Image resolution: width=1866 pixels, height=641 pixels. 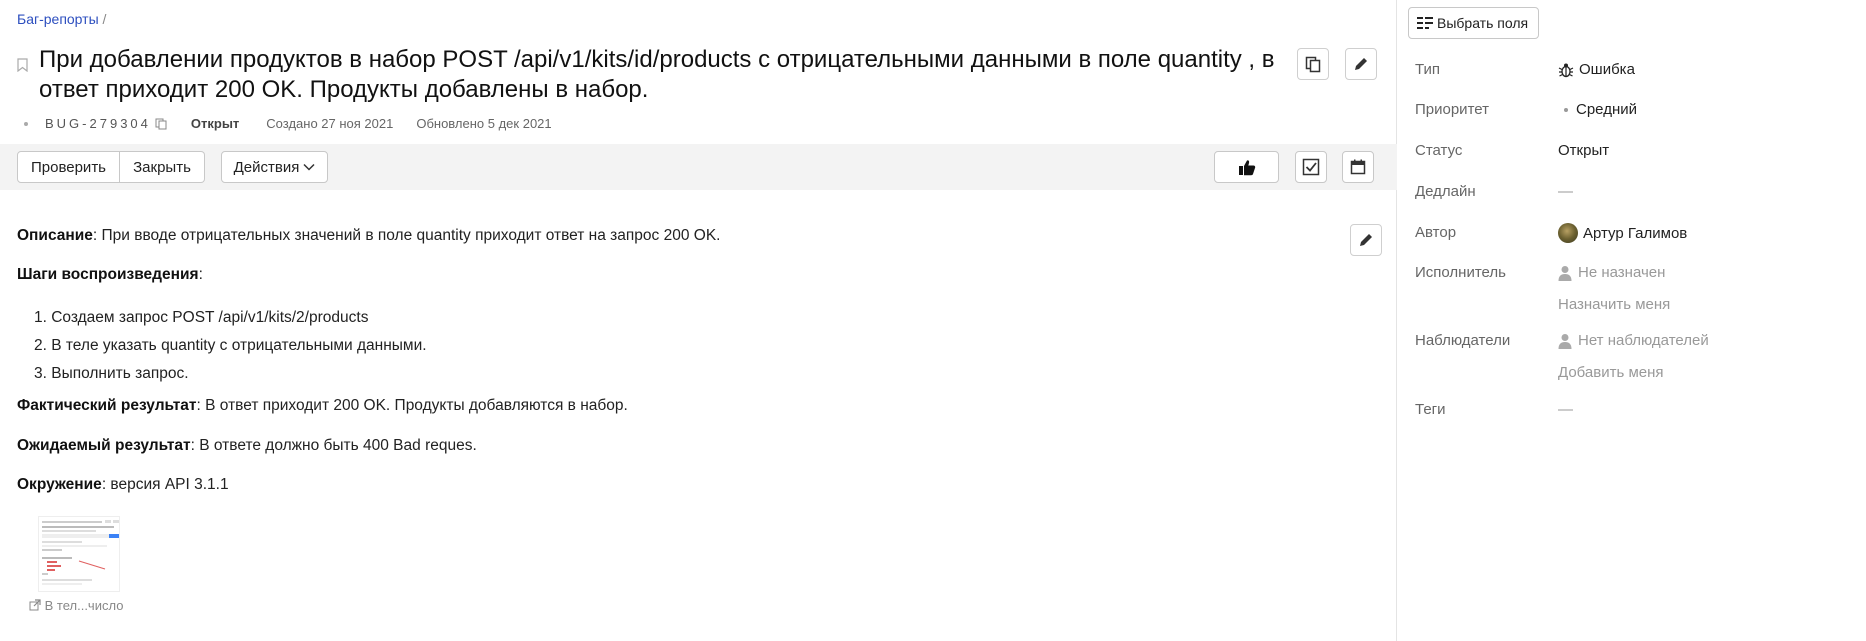 I want to click on breadcrumb-link-bug-reports: Баг-репорты, so click(x=58, y=19).